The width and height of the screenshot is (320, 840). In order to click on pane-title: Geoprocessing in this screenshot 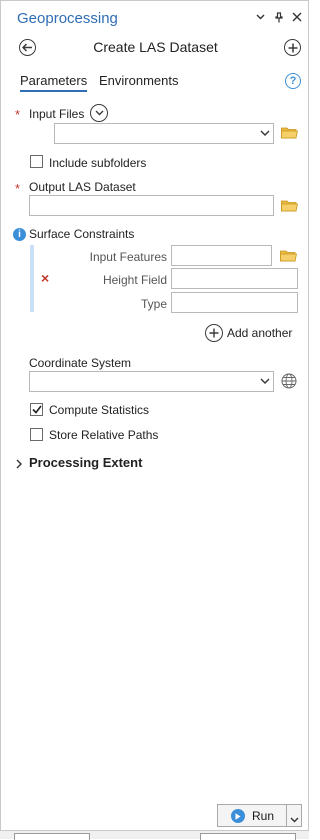, I will do `click(67, 18)`.